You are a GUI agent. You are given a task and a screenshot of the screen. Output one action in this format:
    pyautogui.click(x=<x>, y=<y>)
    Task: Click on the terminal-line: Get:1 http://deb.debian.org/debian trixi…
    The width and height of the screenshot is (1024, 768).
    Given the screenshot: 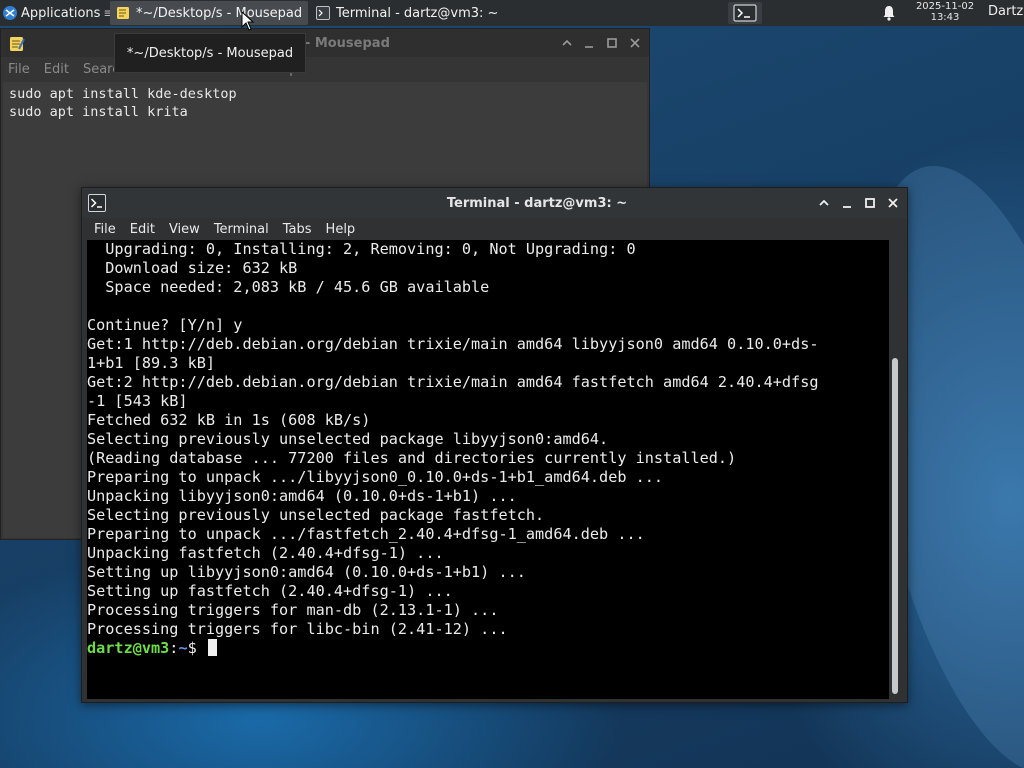 What is the action you would take?
    pyautogui.click(x=453, y=344)
    